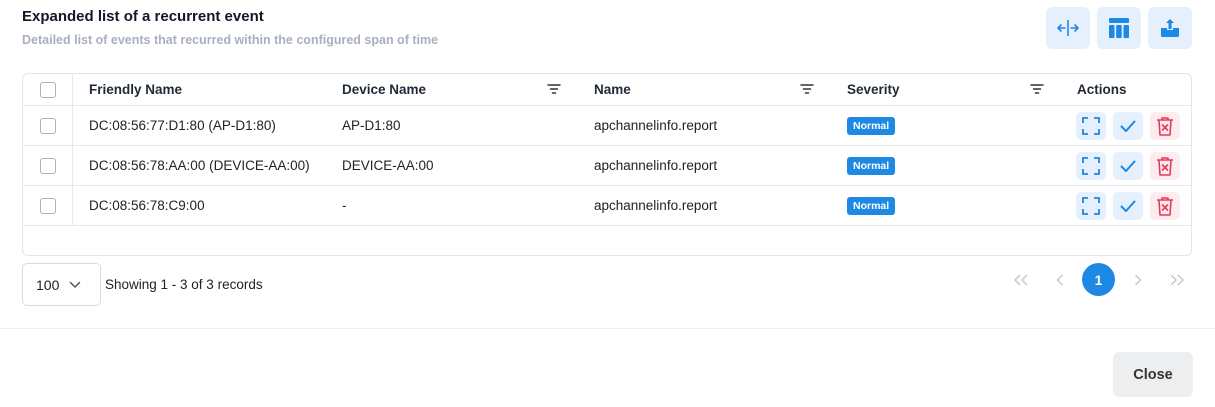  Describe the element at coordinates (48, 284) in the screenshot. I see `page-size-value: 100` at that location.